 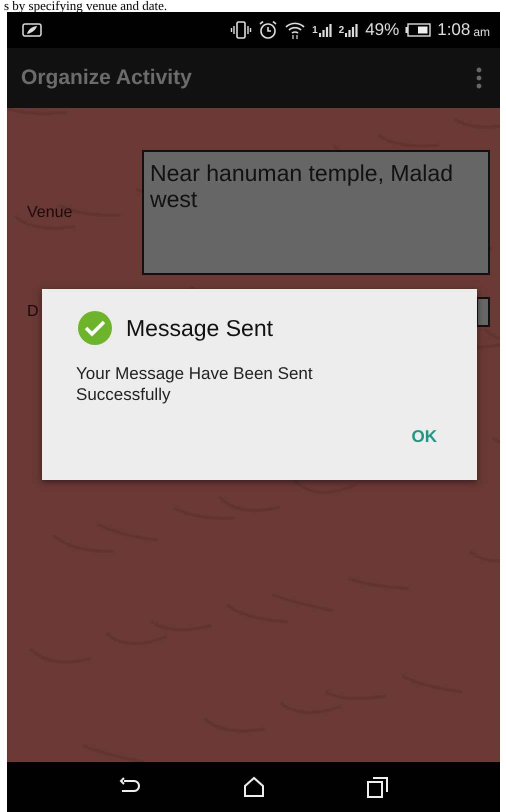 What do you see at coordinates (95, 328) in the screenshot?
I see `check-icon` at bounding box center [95, 328].